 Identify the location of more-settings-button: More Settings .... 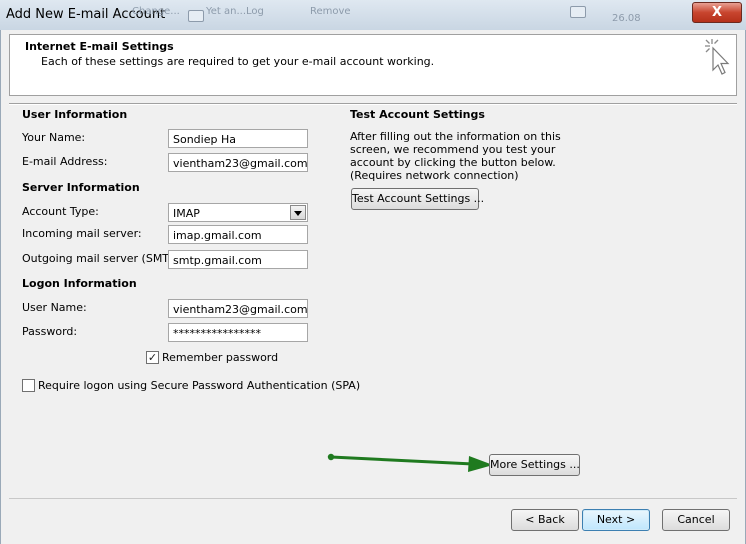
(534, 465).